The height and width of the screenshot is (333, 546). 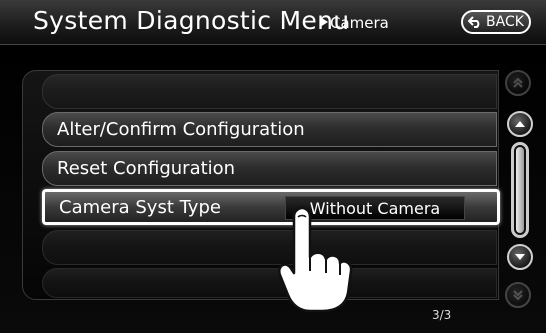 What do you see at coordinates (181, 129) in the screenshot?
I see `menu-item-label: Alter/Confirm Configuration` at bounding box center [181, 129].